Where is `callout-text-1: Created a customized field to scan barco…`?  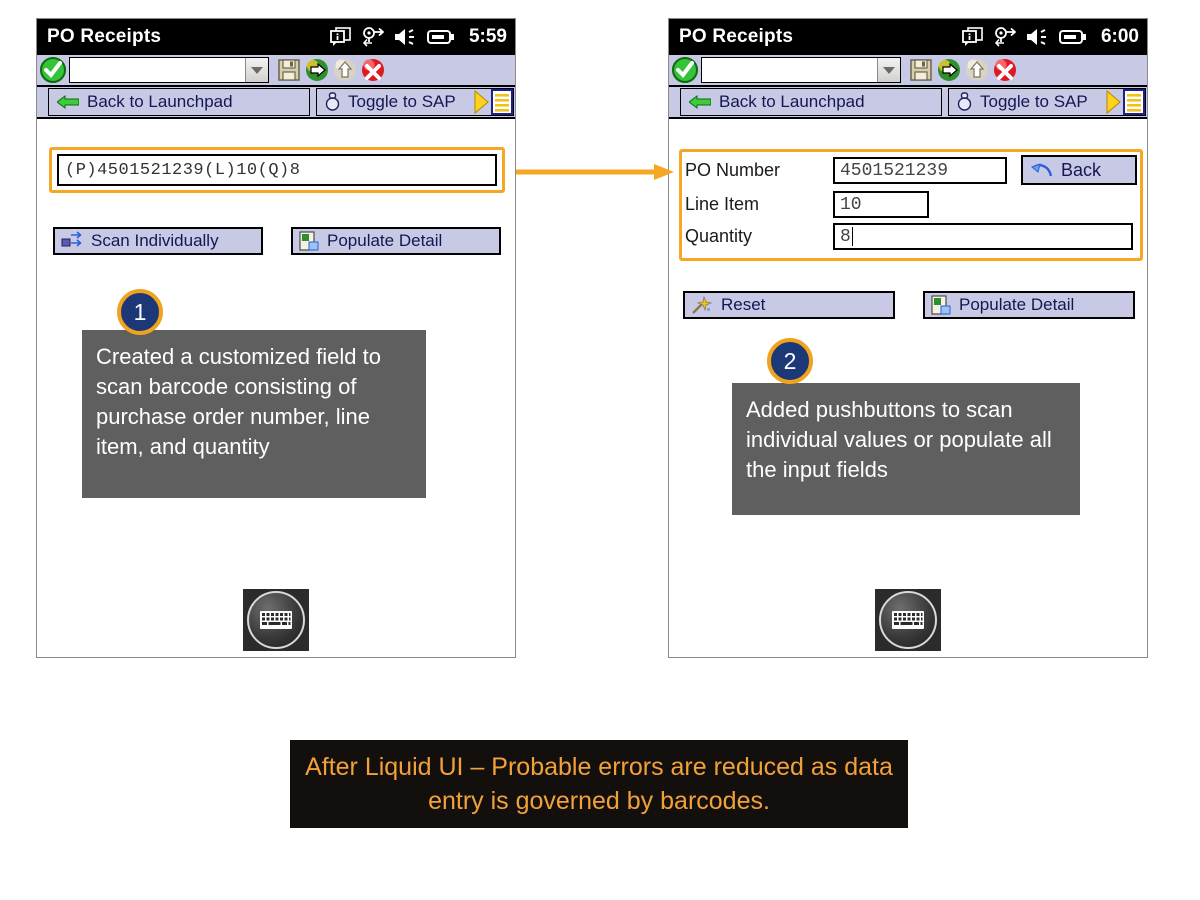
callout-text-1: Created a customized field to scan barco… is located at coordinates (254, 414).